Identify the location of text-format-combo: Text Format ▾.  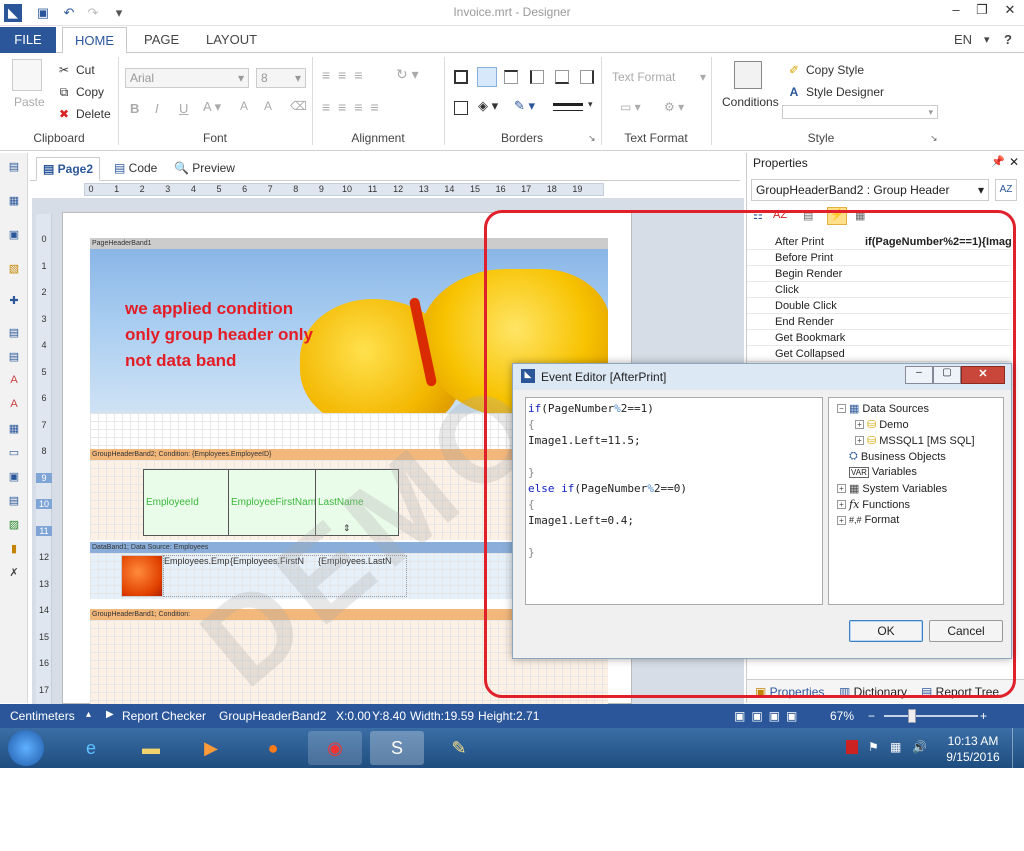
(659, 77).